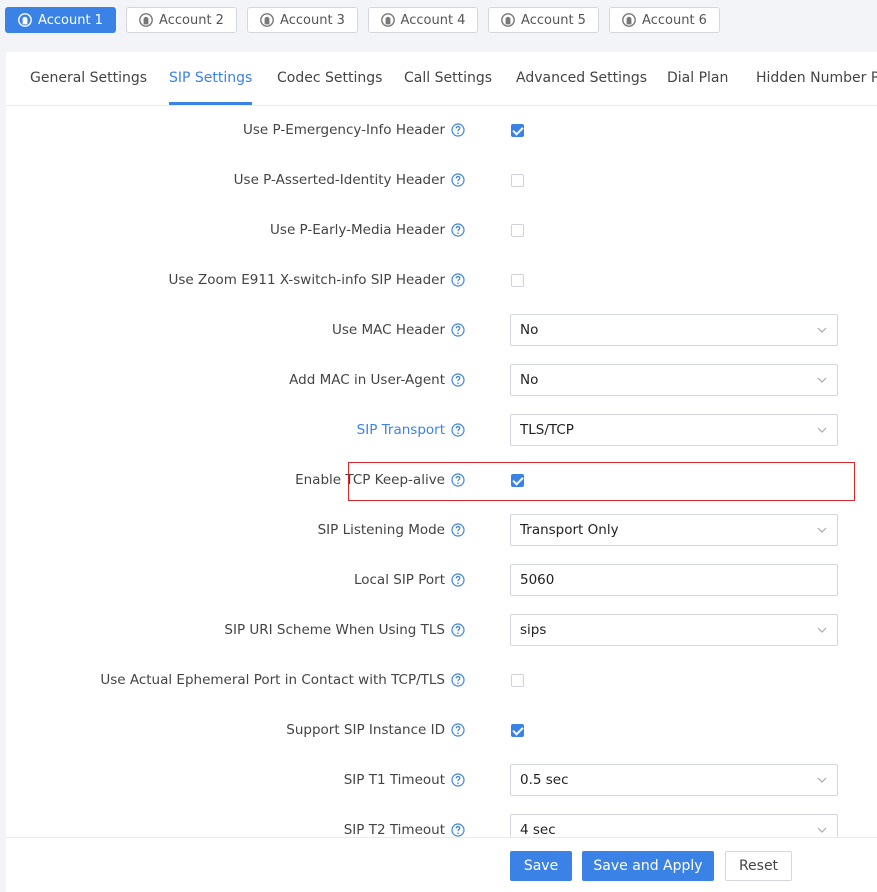 This screenshot has width=877, height=892. I want to click on use-mac-header-select: No, so click(674, 330).